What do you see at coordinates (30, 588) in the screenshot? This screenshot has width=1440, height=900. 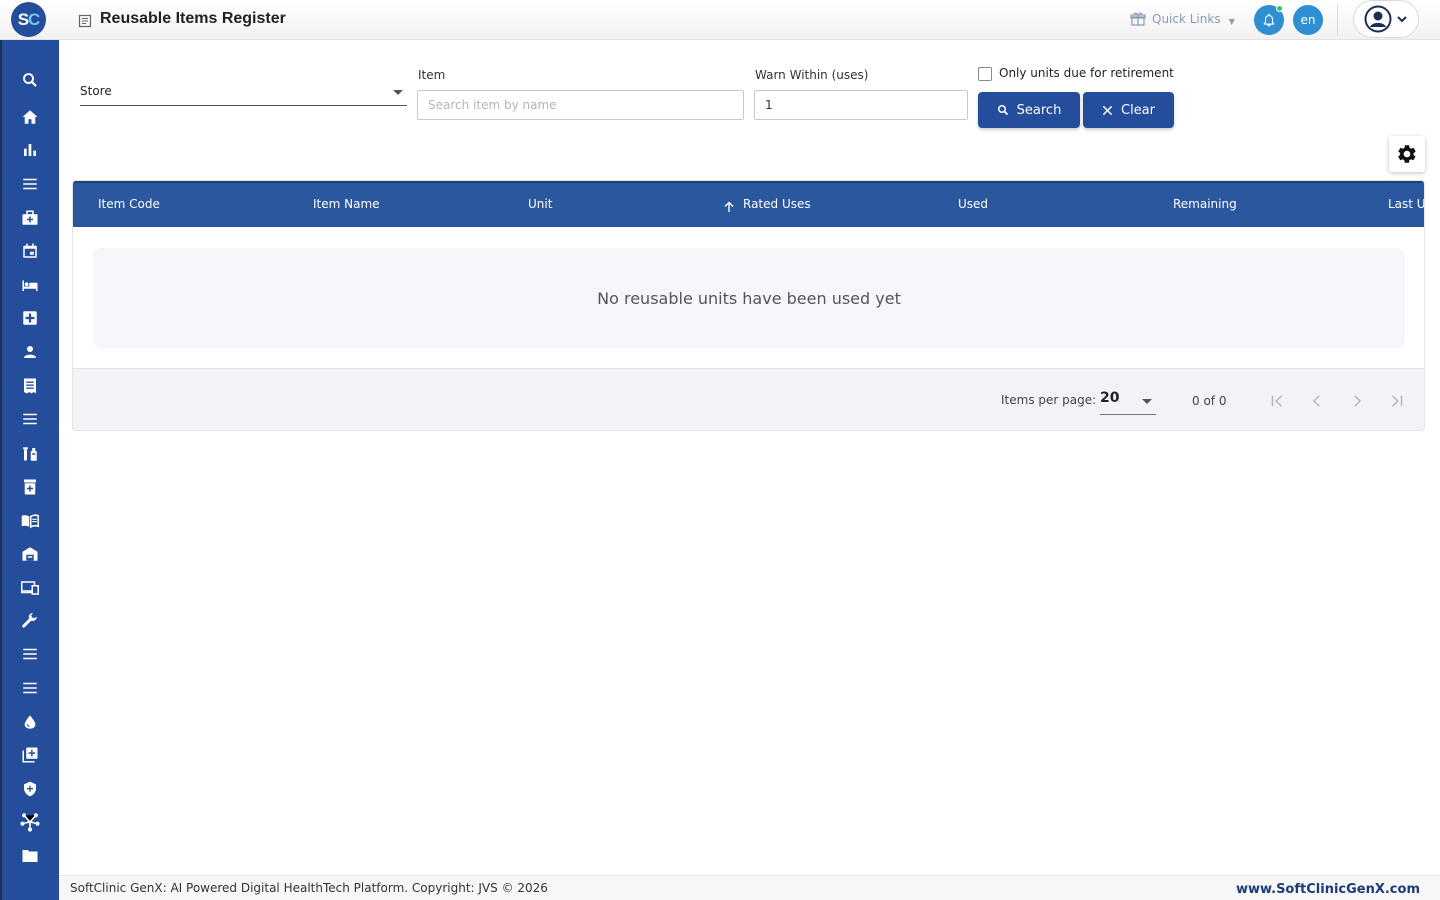 I see `devices-icon` at bounding box center [30, 588].